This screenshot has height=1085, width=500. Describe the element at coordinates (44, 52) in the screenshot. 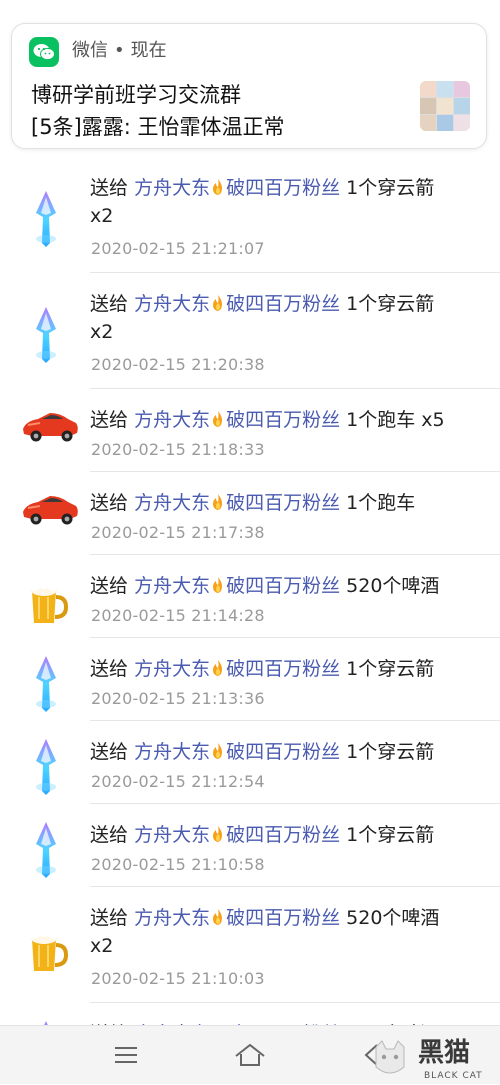

I see `wechat-icon` at that location.